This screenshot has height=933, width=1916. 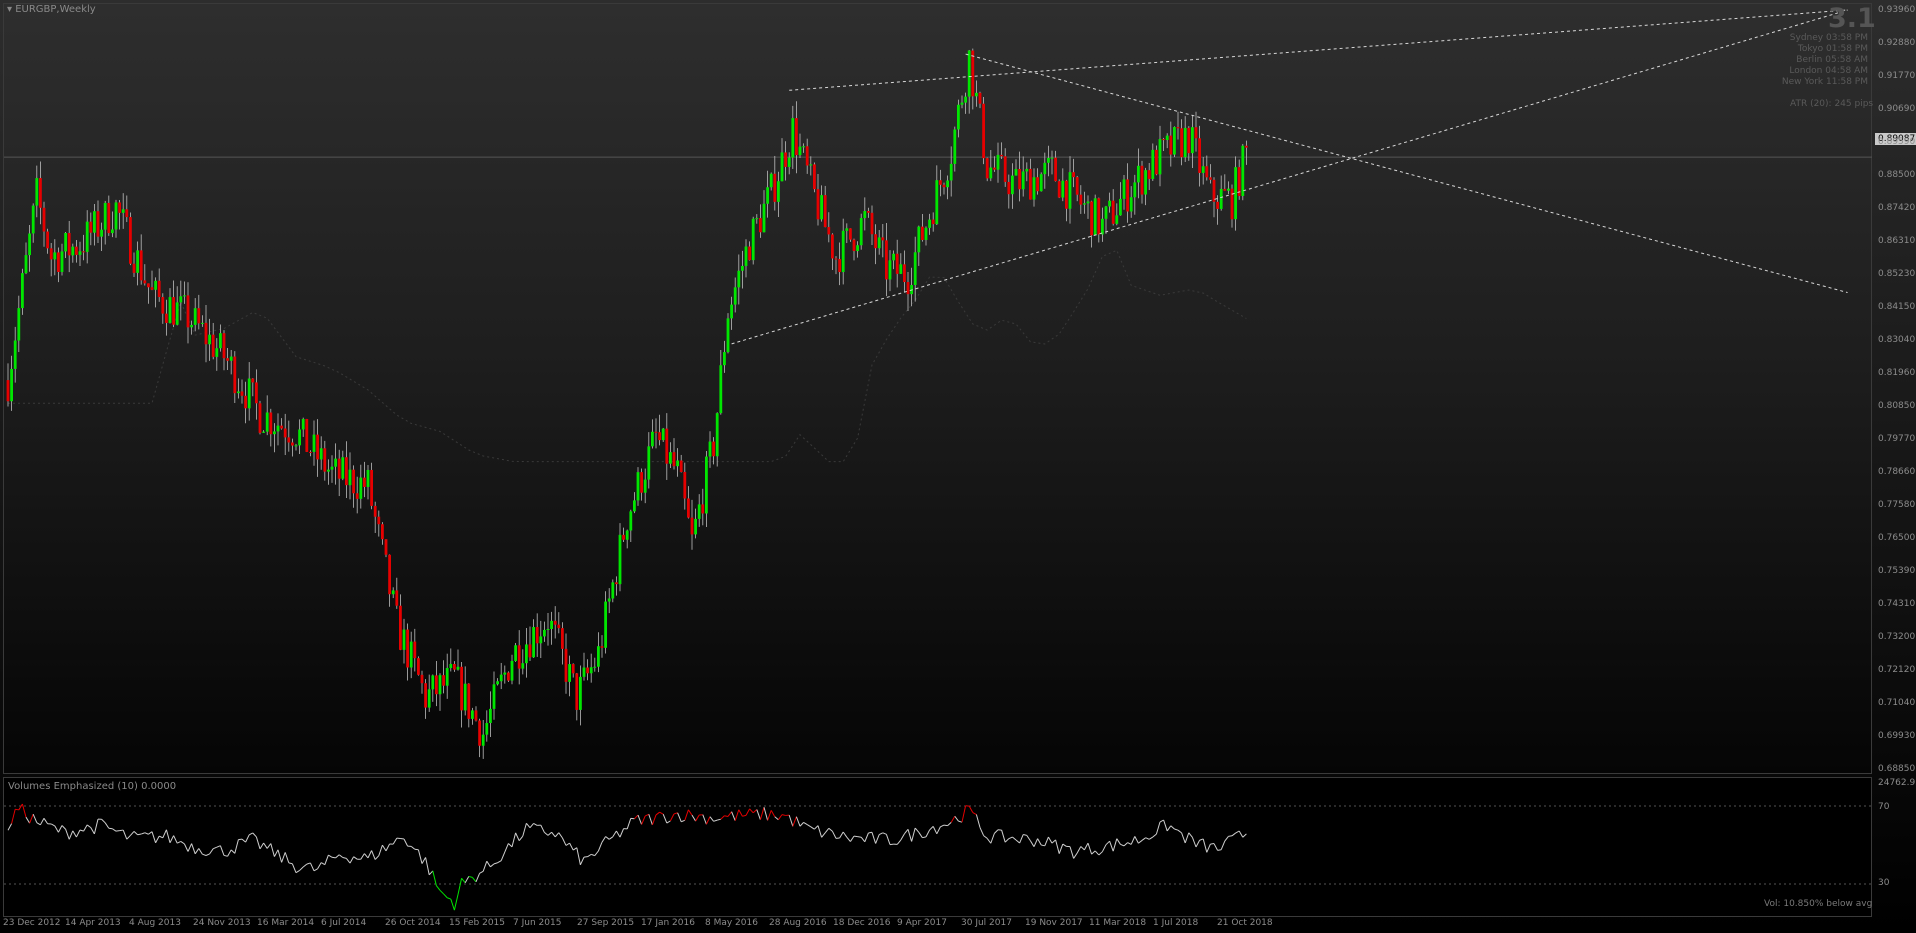 What do you see at coordinates (11, 9) in the screenshot?
I see `dropdown-arrow-icon: ▾` at bounding box center [11, 9].